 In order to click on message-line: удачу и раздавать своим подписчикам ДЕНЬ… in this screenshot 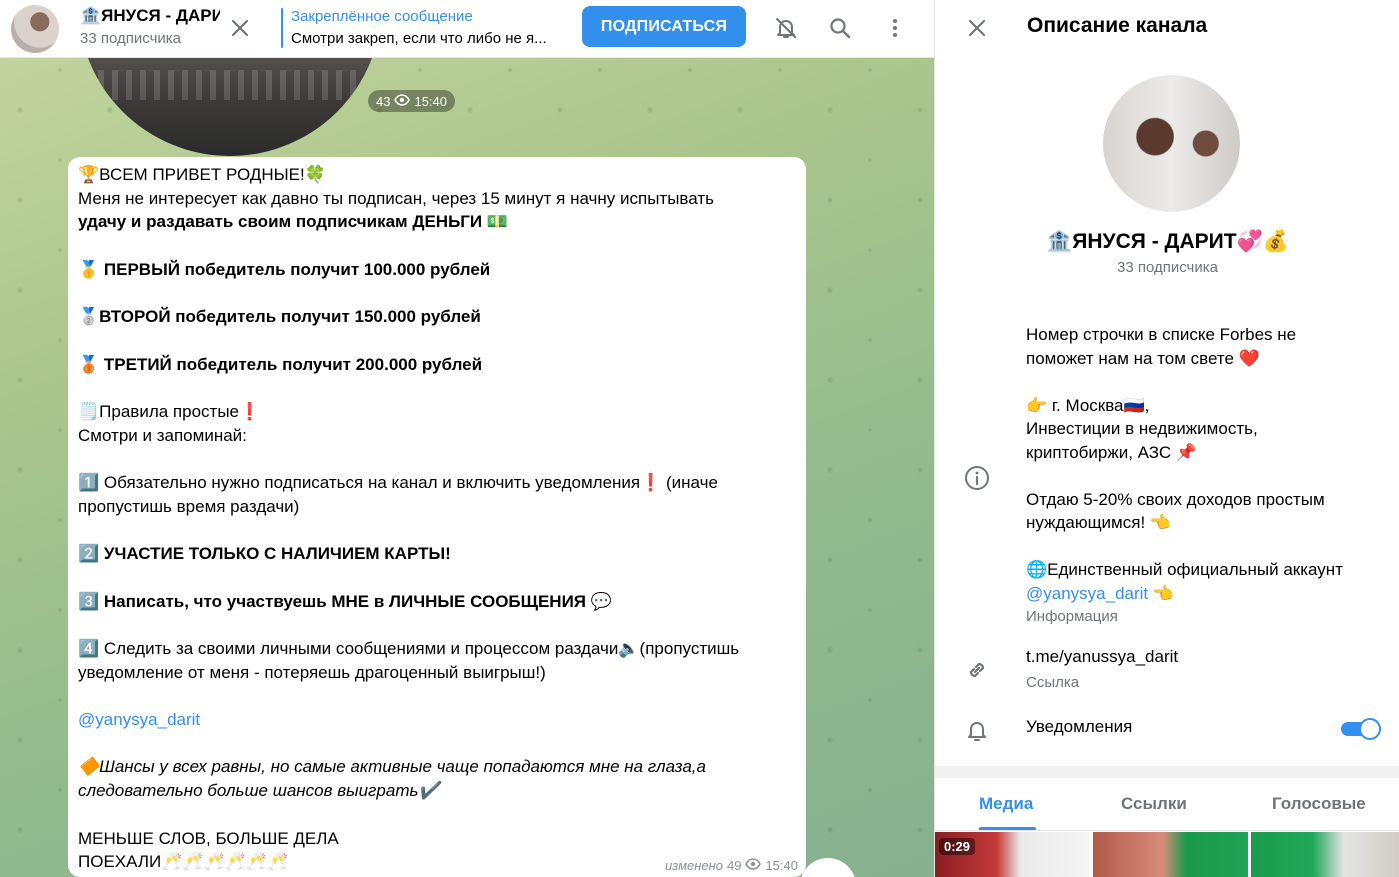, I will do `click(293, 222)`.